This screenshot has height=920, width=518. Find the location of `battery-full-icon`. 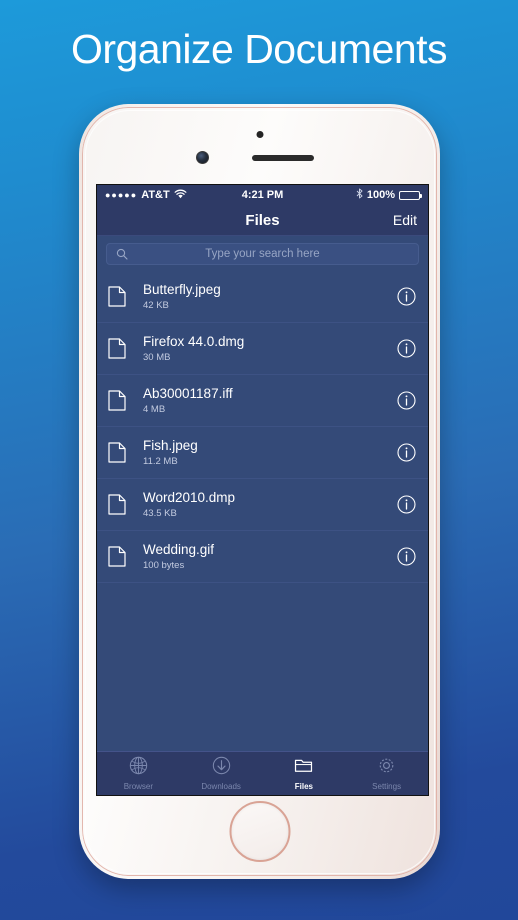

battery-full-icon is located at coordinates (410, 195).